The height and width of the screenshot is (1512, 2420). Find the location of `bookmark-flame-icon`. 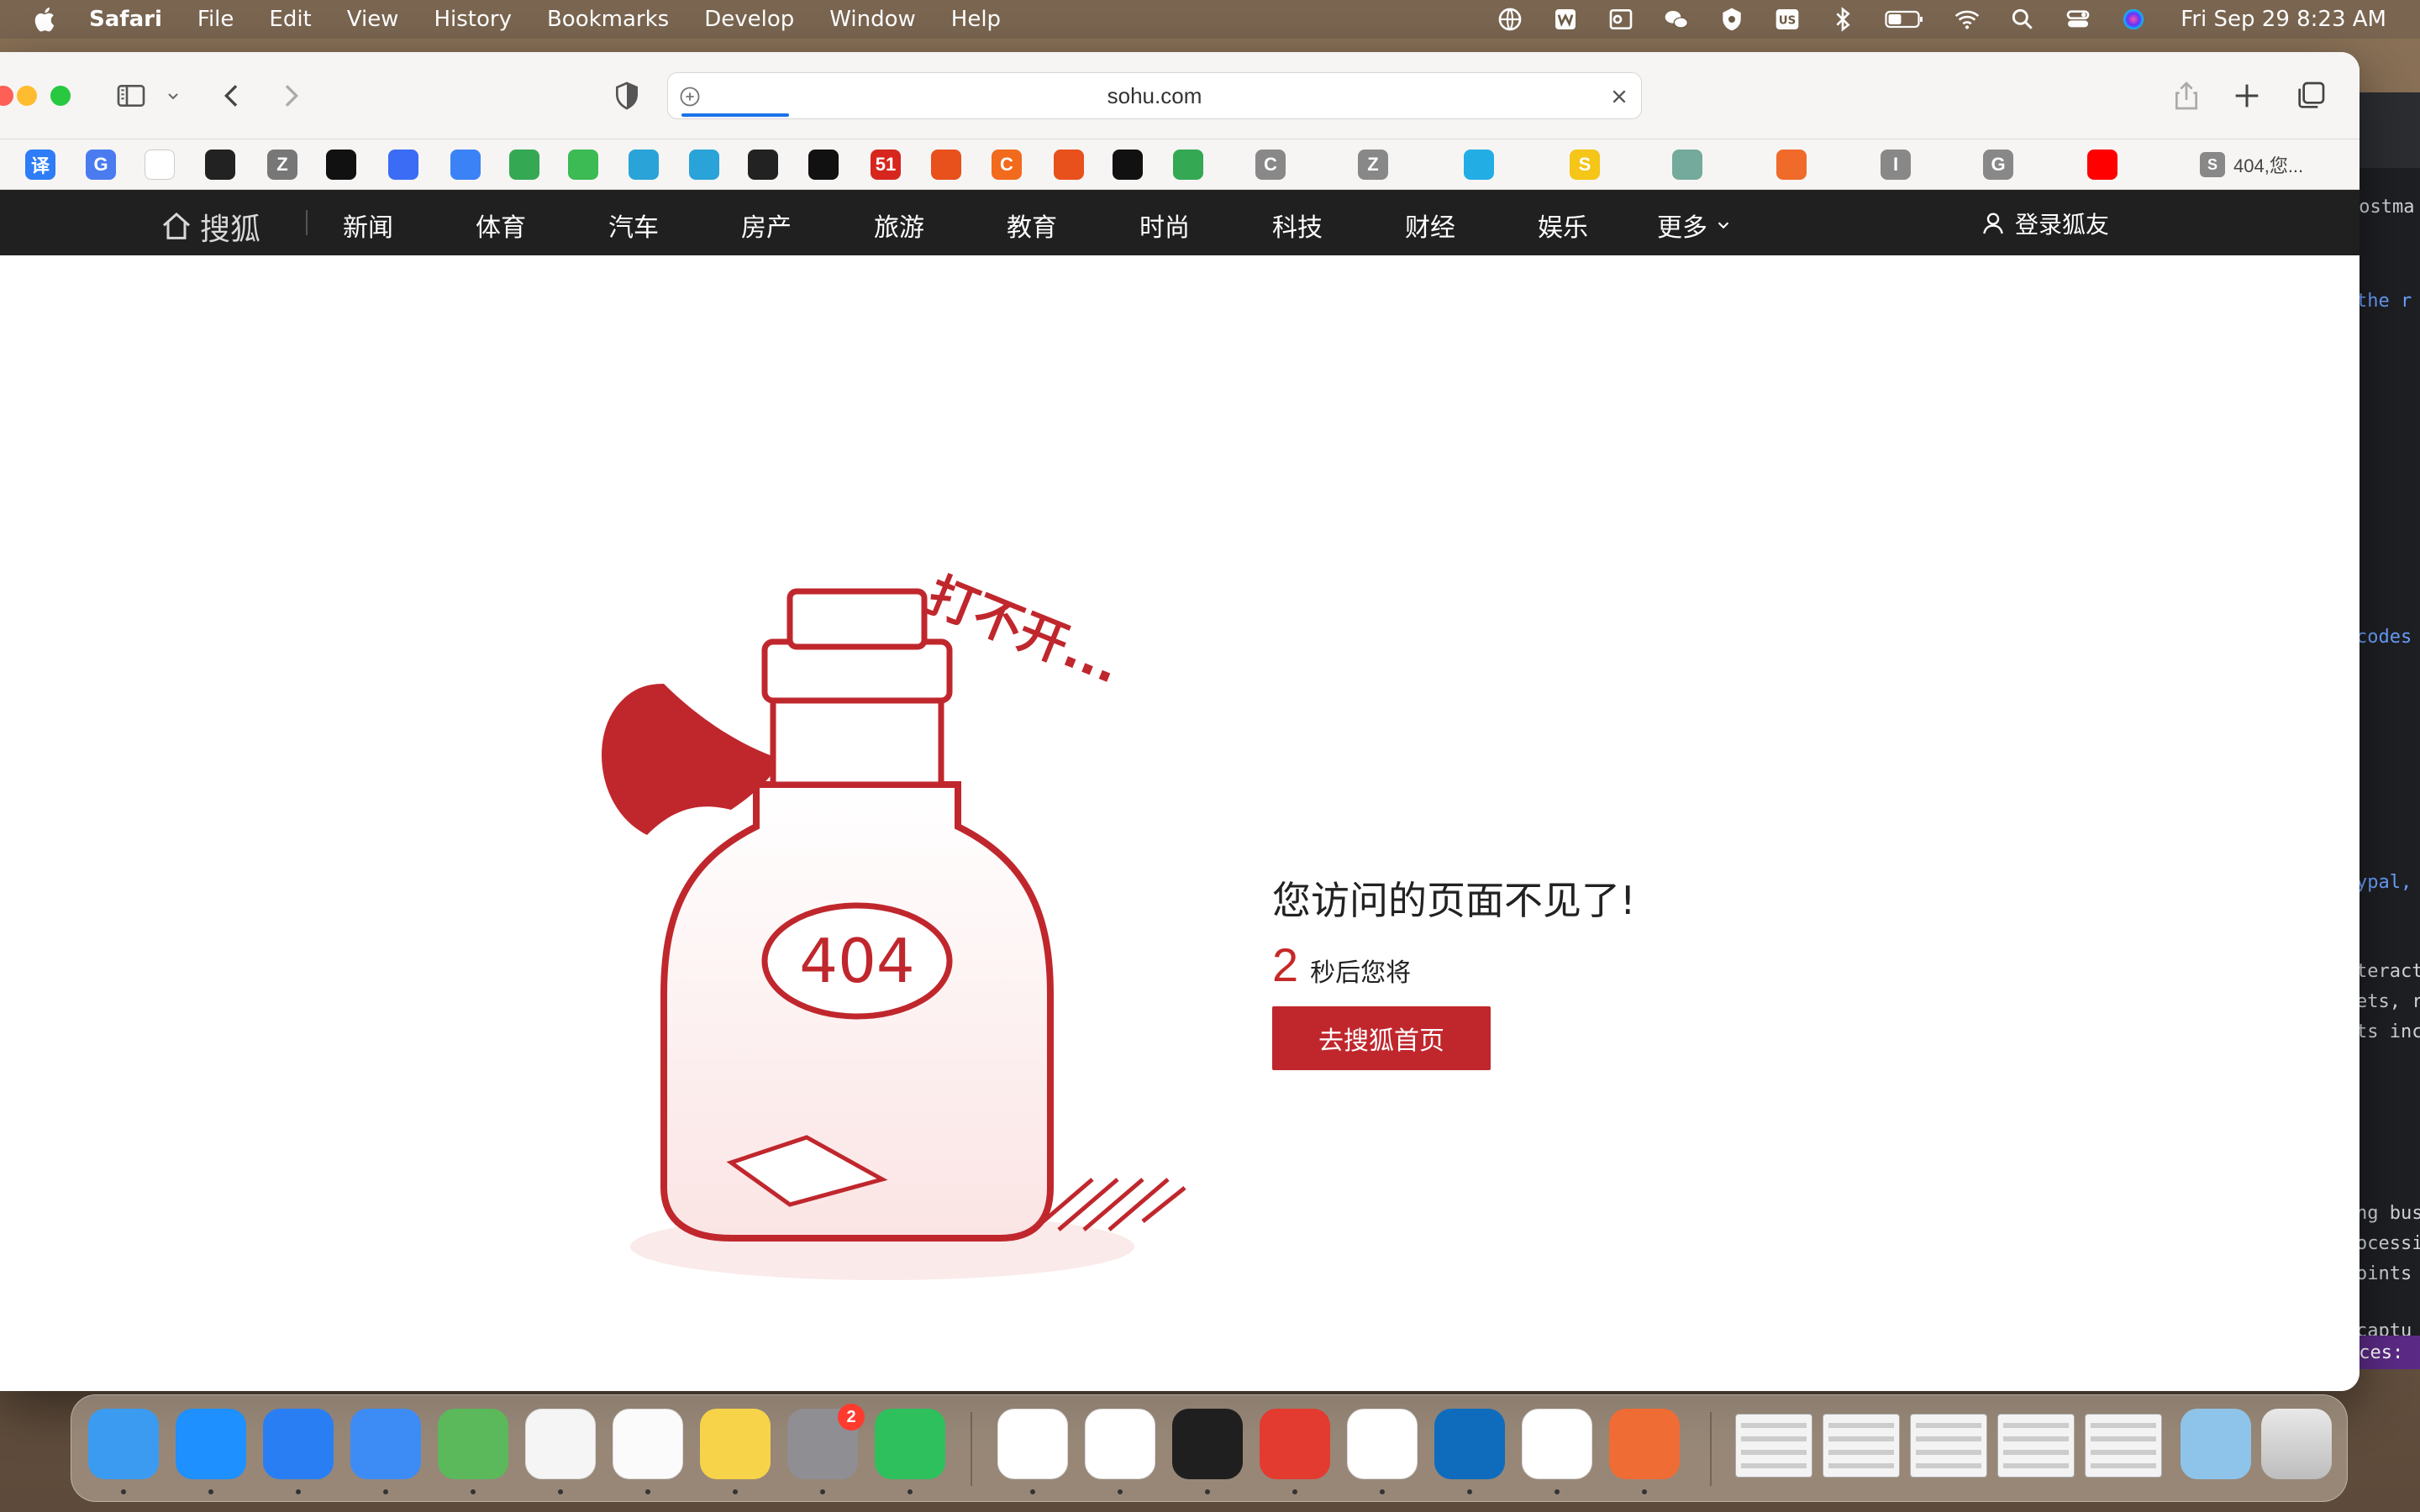

bookmark-flame-icon is located at coordinates (946, 165).